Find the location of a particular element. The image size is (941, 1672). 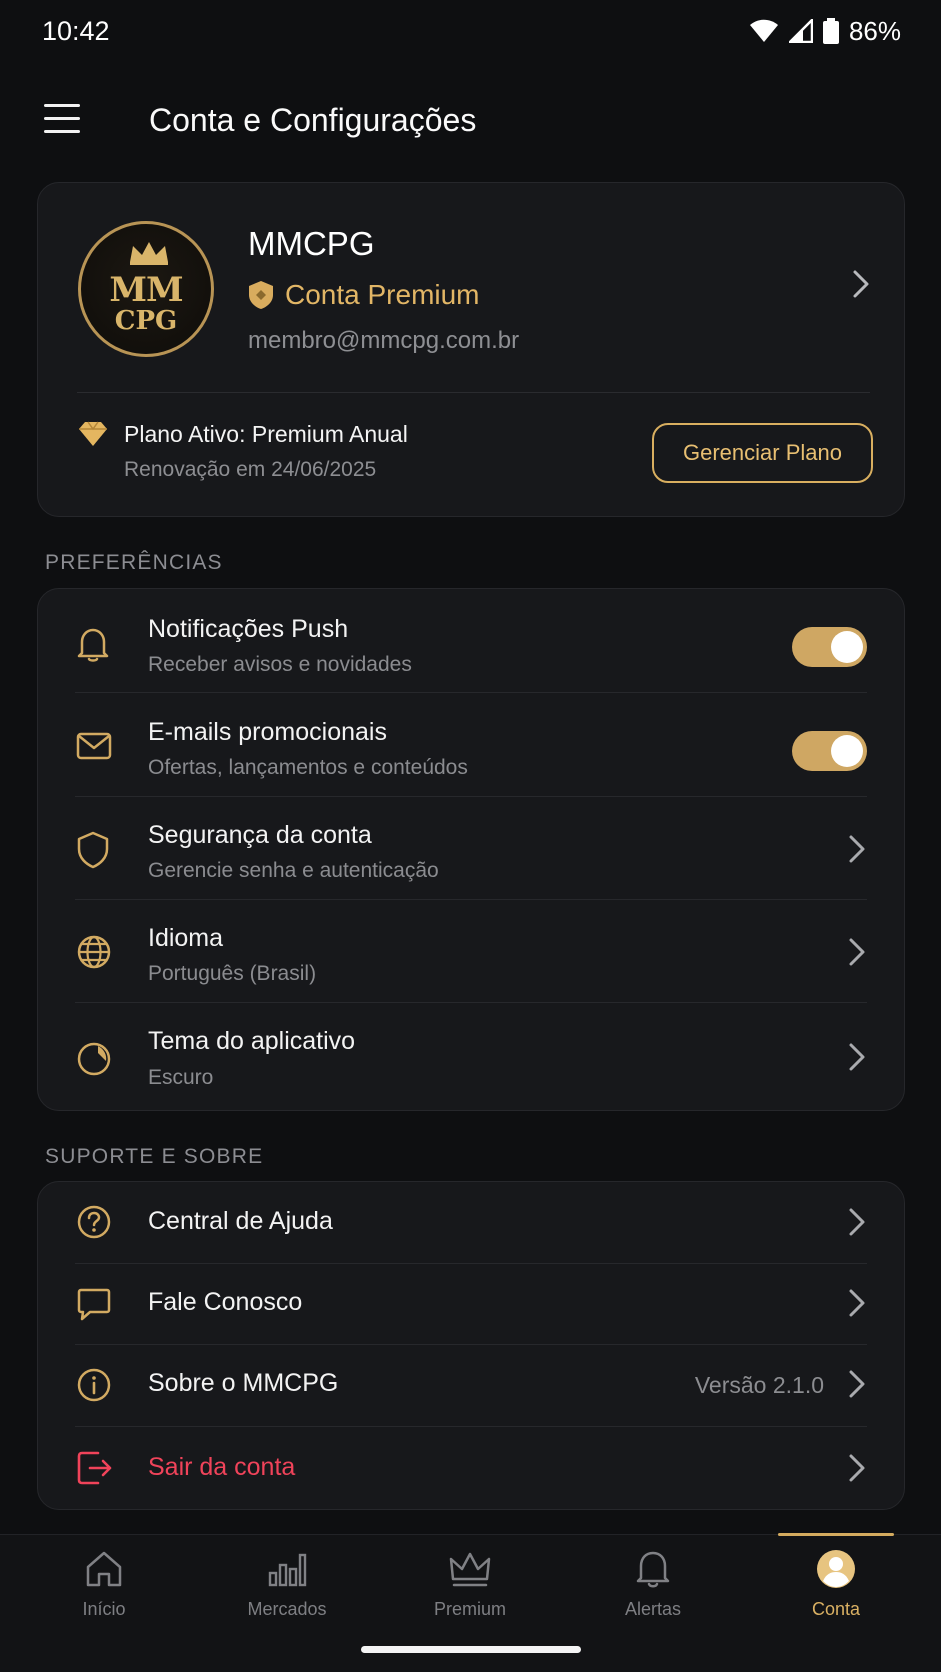

pref-item-title: E-mails promocionais is located at coordinates (267, 732).